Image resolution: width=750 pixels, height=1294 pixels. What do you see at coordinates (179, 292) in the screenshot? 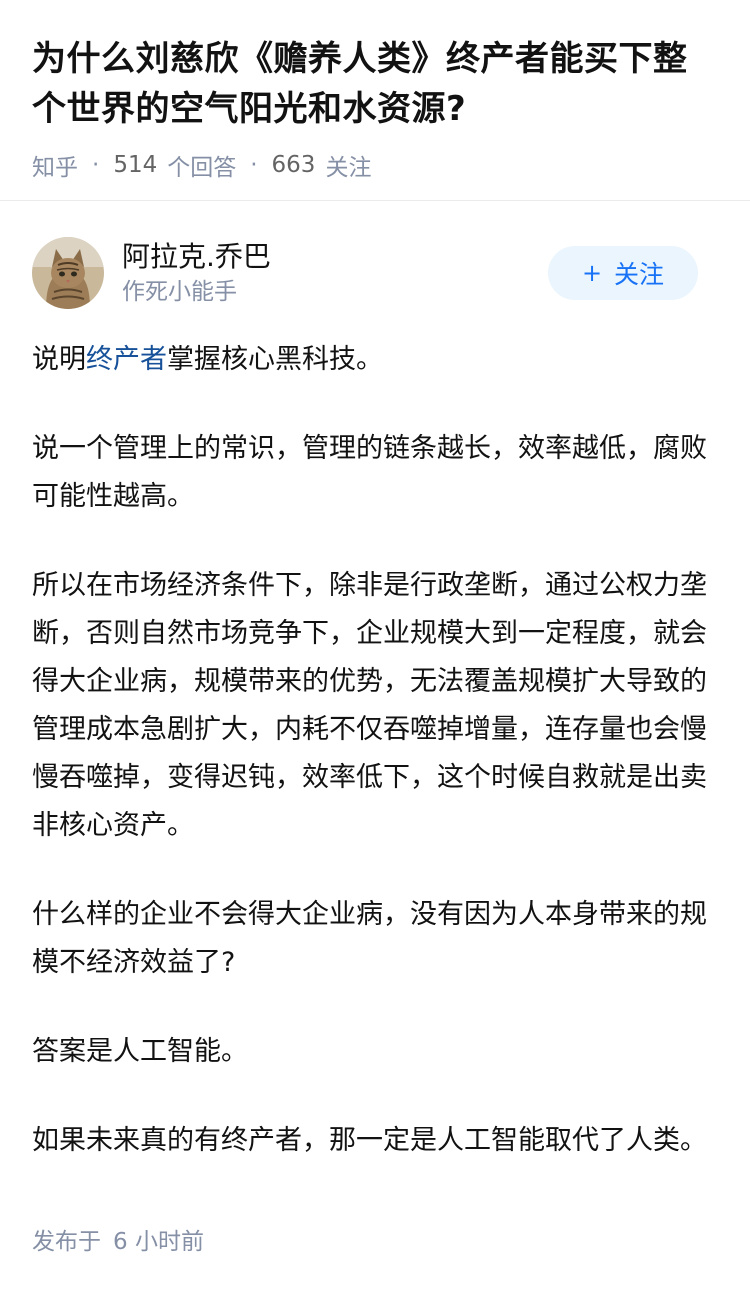
I see `author-bio: 作死小能手` at bounding box center [179, 292].